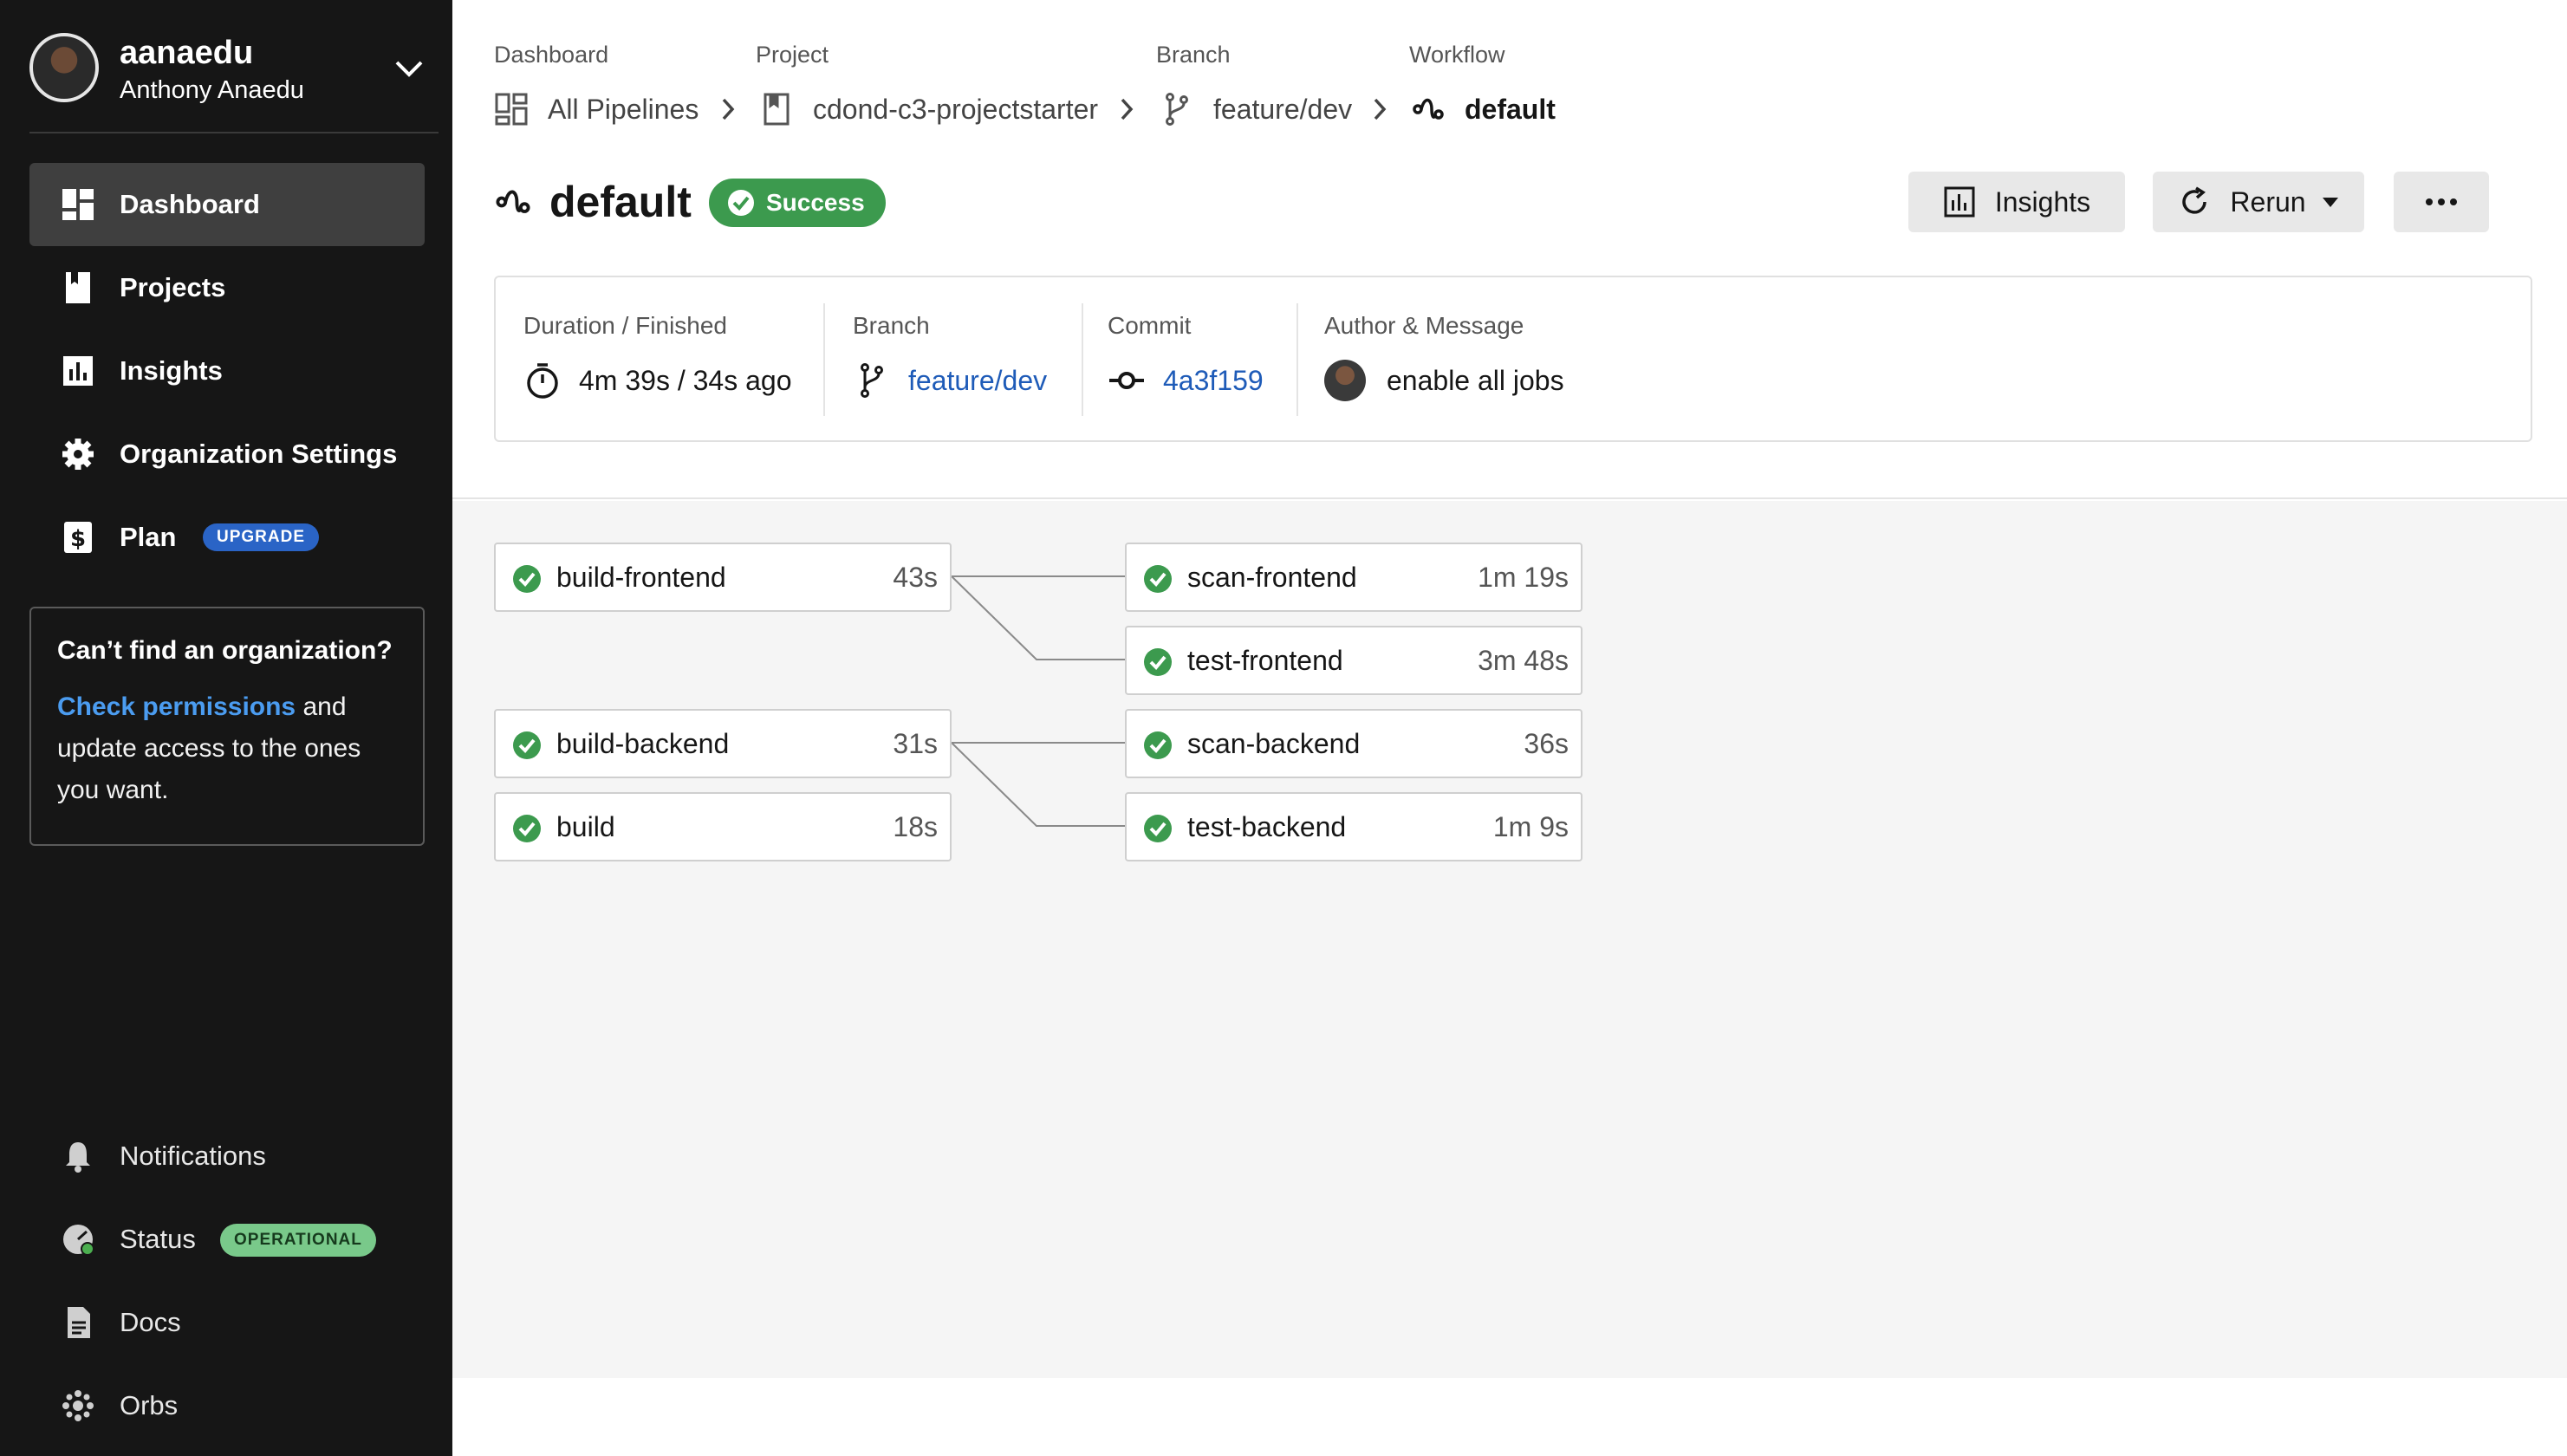 This screenshot has height=1456, width=2567. What do you see at coordinates (227, 371) in the screenshot?
I see `sidebar-item-insights: Insights` at bounding box center [227, 371].